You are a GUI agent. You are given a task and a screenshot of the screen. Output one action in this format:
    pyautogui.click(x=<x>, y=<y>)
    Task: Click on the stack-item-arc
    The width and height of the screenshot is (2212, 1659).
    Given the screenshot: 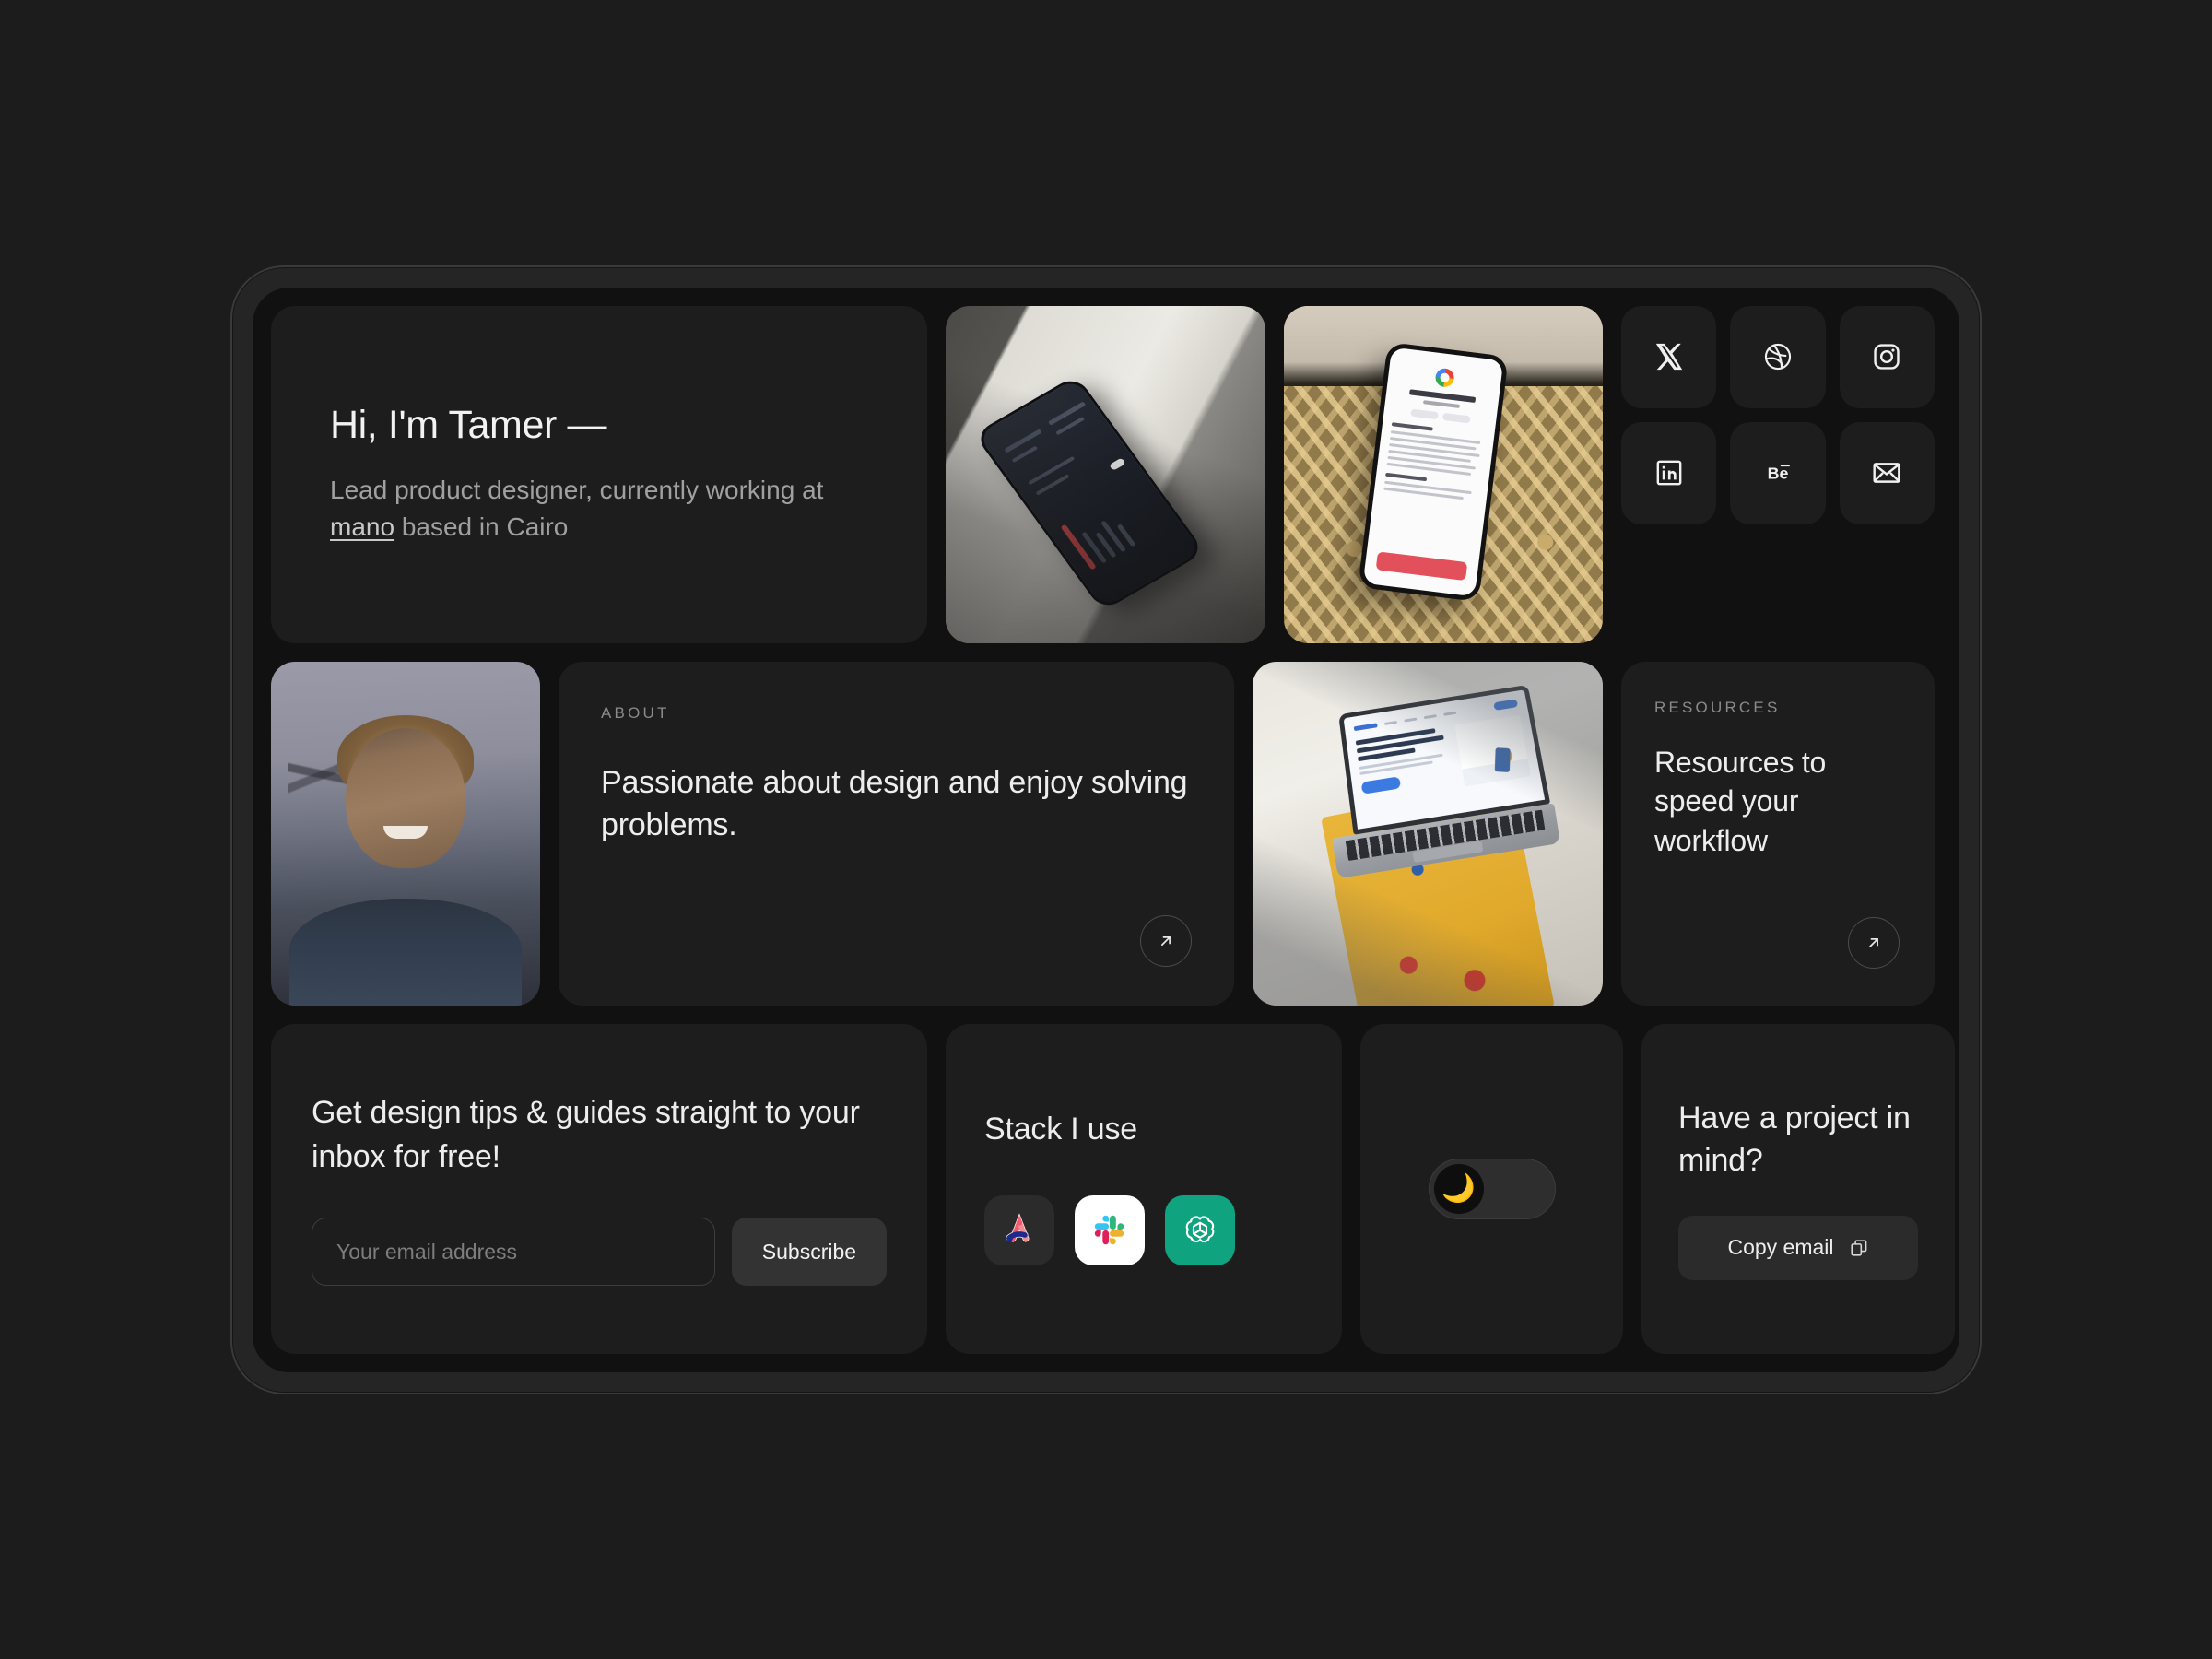 What is the action you would take?
    pyautogui.click(x=1019, y=1230)
    